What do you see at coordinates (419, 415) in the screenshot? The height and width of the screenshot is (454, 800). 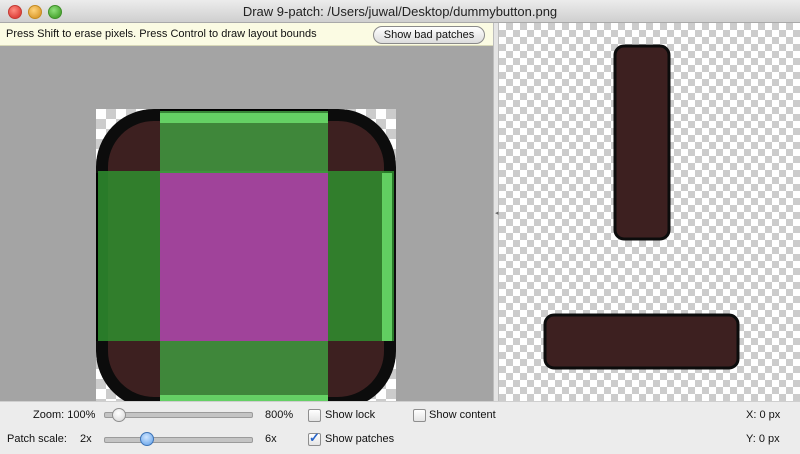 I see `show-content-checkbox` at bounding box center [419, 415].